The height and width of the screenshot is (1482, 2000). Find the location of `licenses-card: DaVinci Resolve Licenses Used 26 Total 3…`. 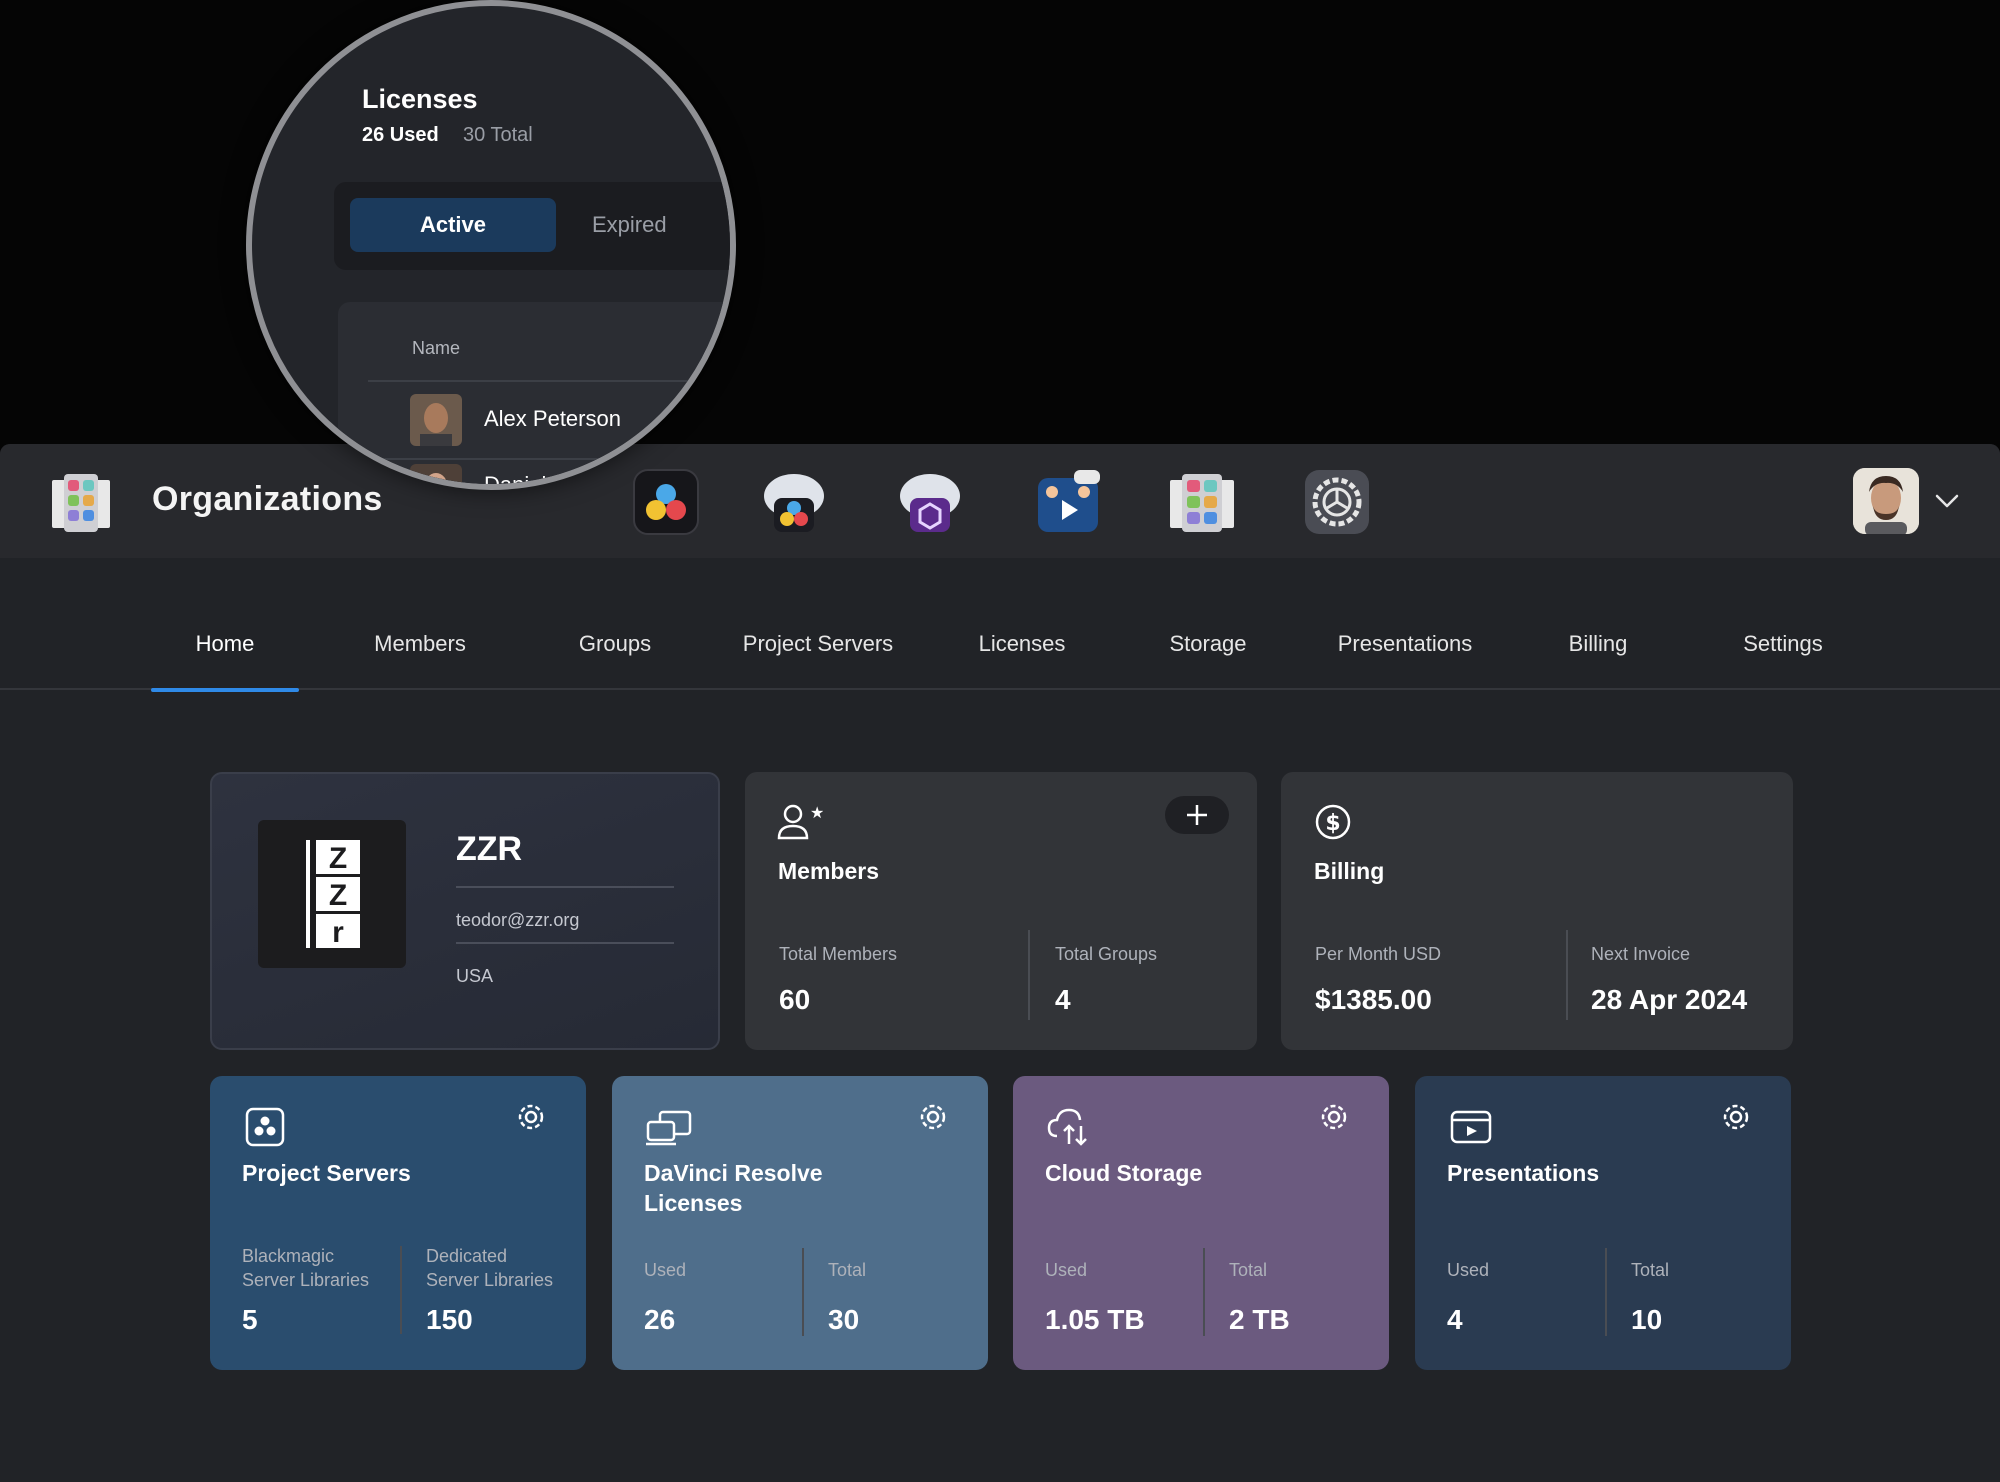

licenses-card: DaVinci Resolve Licenses Used 26 Total 3… is located at coordinates (800, 1223).